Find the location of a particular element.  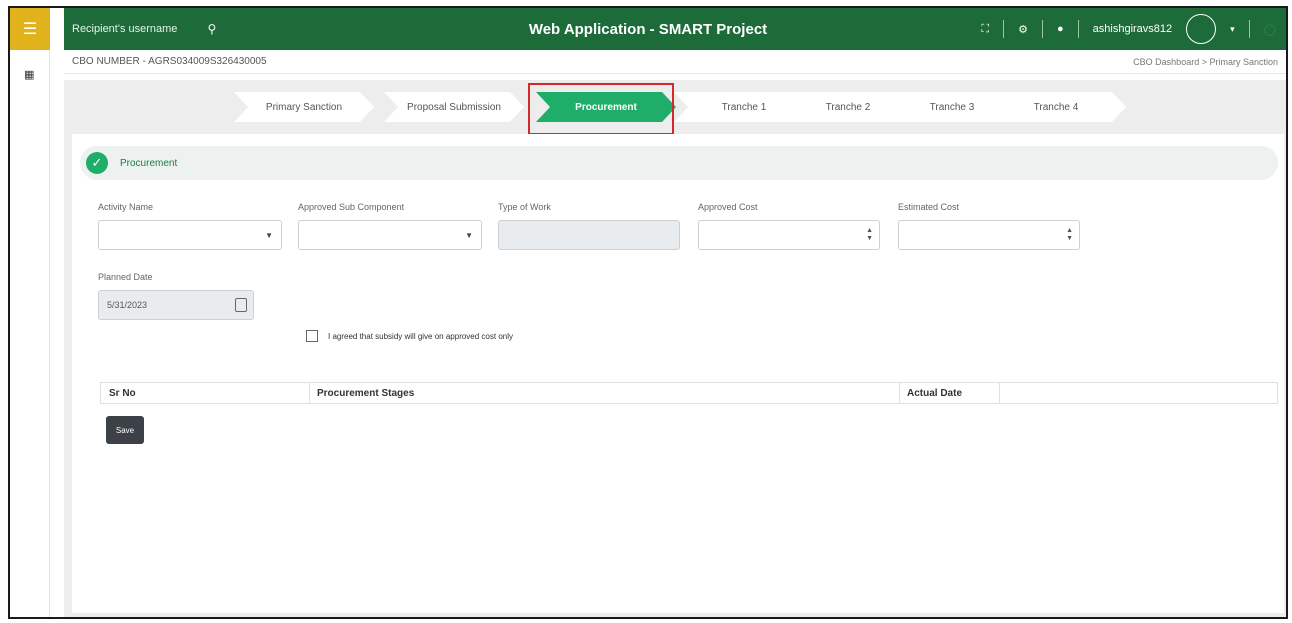

check-icon: ✓ is located at coordinates (97, 163).